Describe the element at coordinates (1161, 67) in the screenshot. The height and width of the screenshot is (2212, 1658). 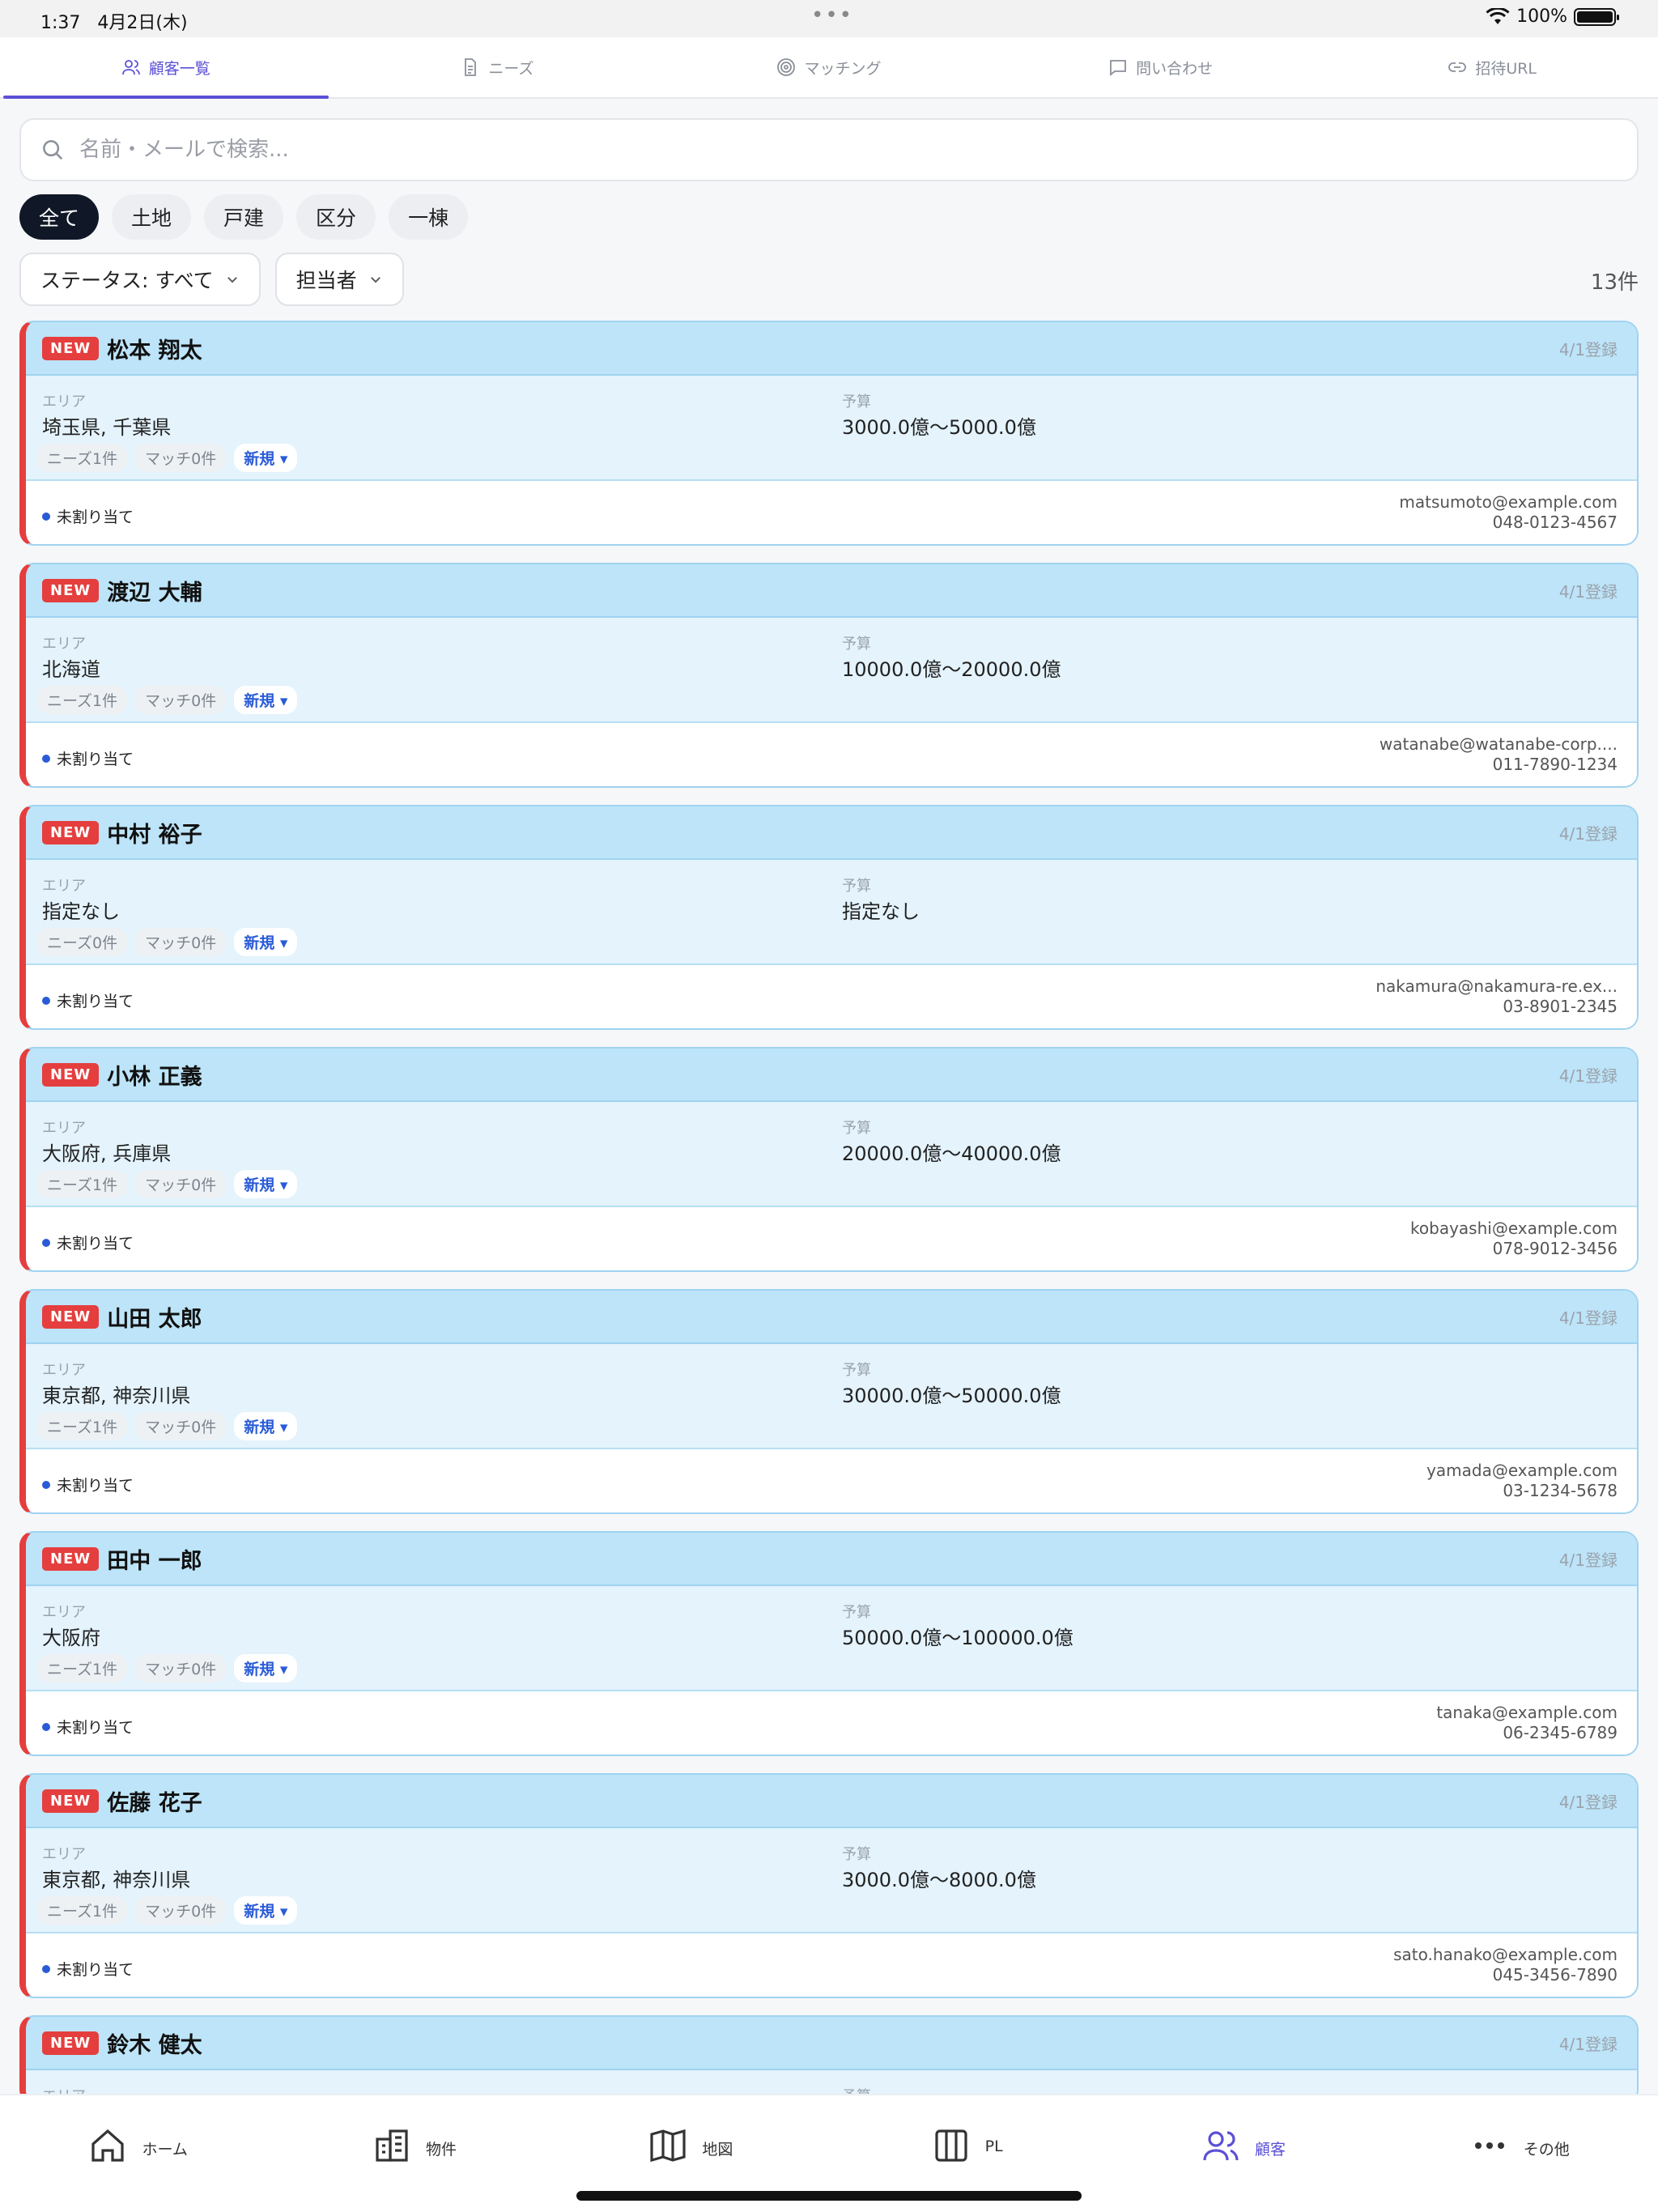
I see `tab-inquiries: 問い合わせ` at that location.